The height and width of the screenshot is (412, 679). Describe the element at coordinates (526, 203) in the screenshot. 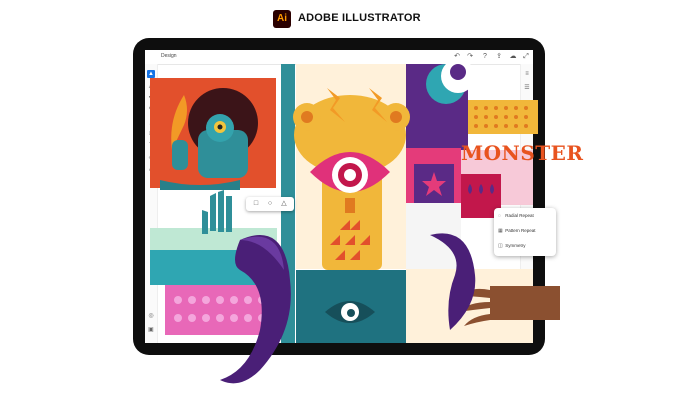

I see `right-panel-rail: ≡ ☰` at that location.